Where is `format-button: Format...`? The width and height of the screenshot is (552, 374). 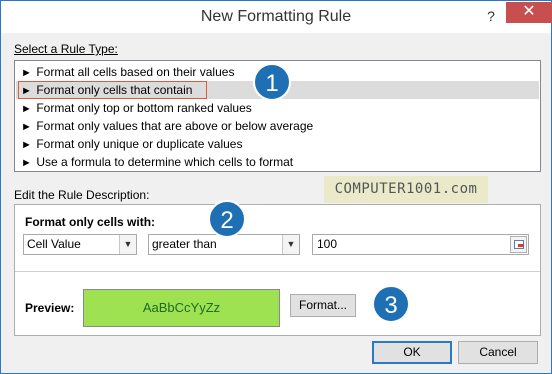
format-button: Format... is located at coordinates (323, 305).